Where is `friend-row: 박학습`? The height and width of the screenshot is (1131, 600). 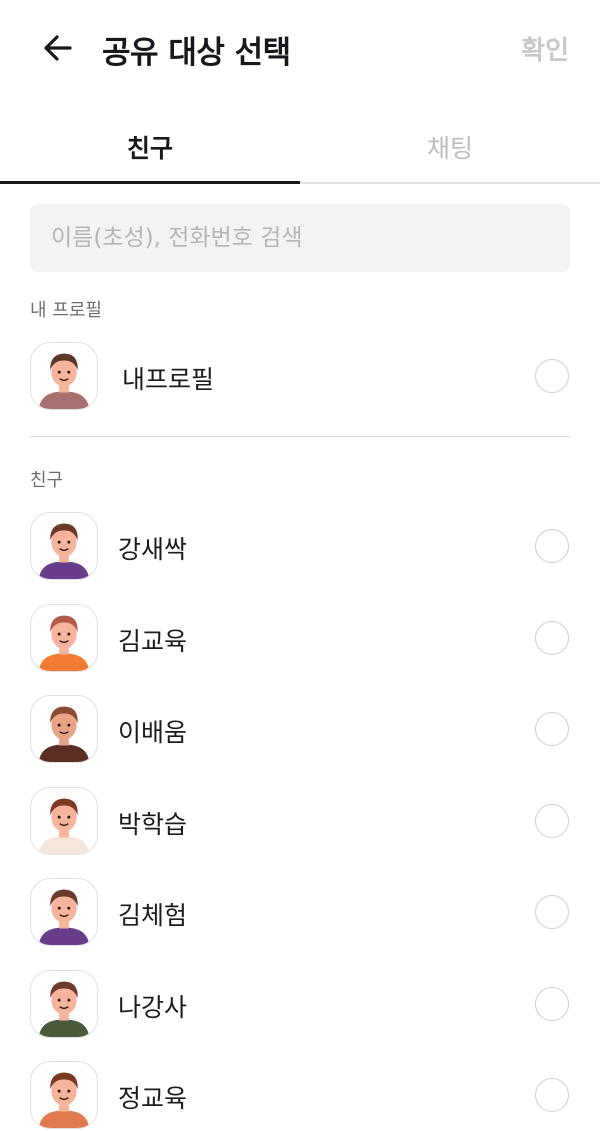
friend-row: 박학습 is located at coordinates (300, 821).